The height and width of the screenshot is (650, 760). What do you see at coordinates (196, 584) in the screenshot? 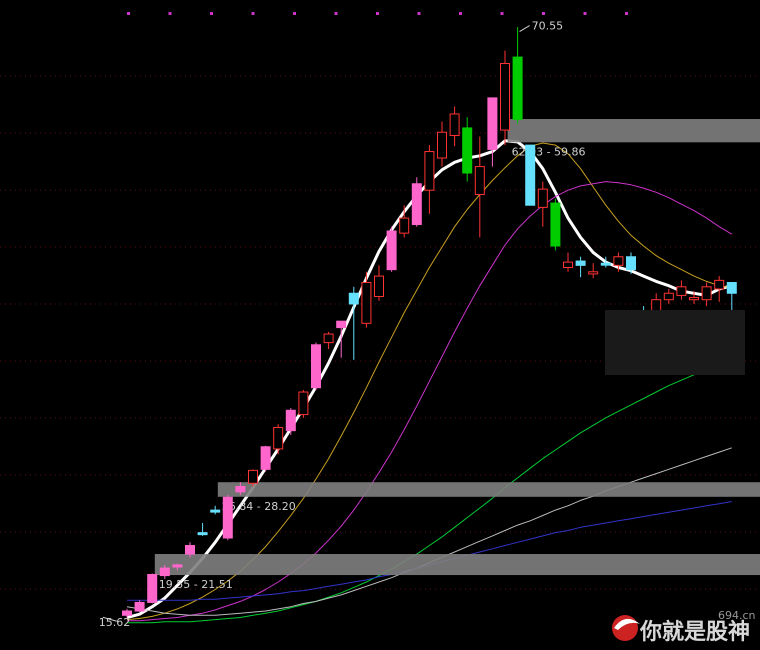
I see `price-band-label-3: 19.55 - 21.51` at bounding box center [196, 584].